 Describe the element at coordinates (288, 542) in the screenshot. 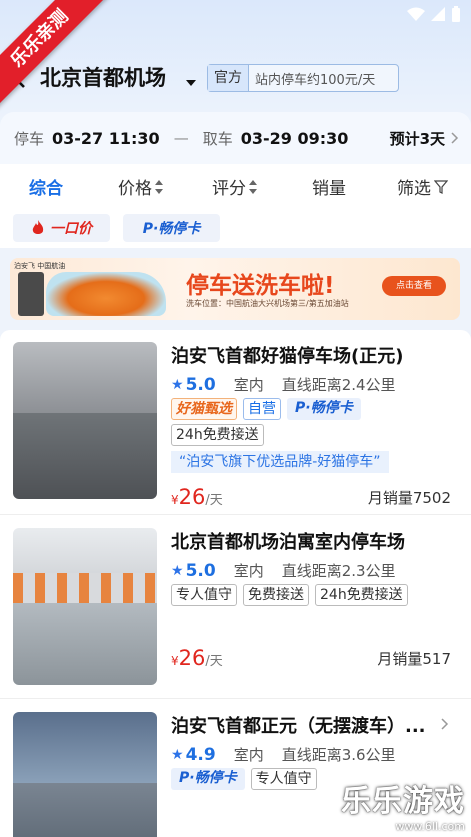

I see `parking-name: 北京首都机场泊寓室内停车场` at that location.